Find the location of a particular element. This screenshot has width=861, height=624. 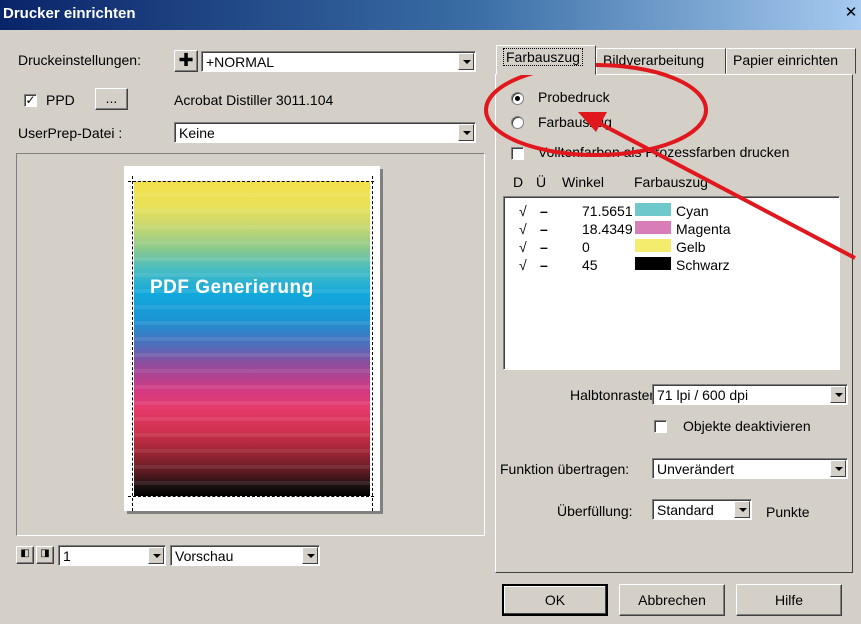

tab-papier-einrichten: Papier einrichten is located at coordinates (791, 61).